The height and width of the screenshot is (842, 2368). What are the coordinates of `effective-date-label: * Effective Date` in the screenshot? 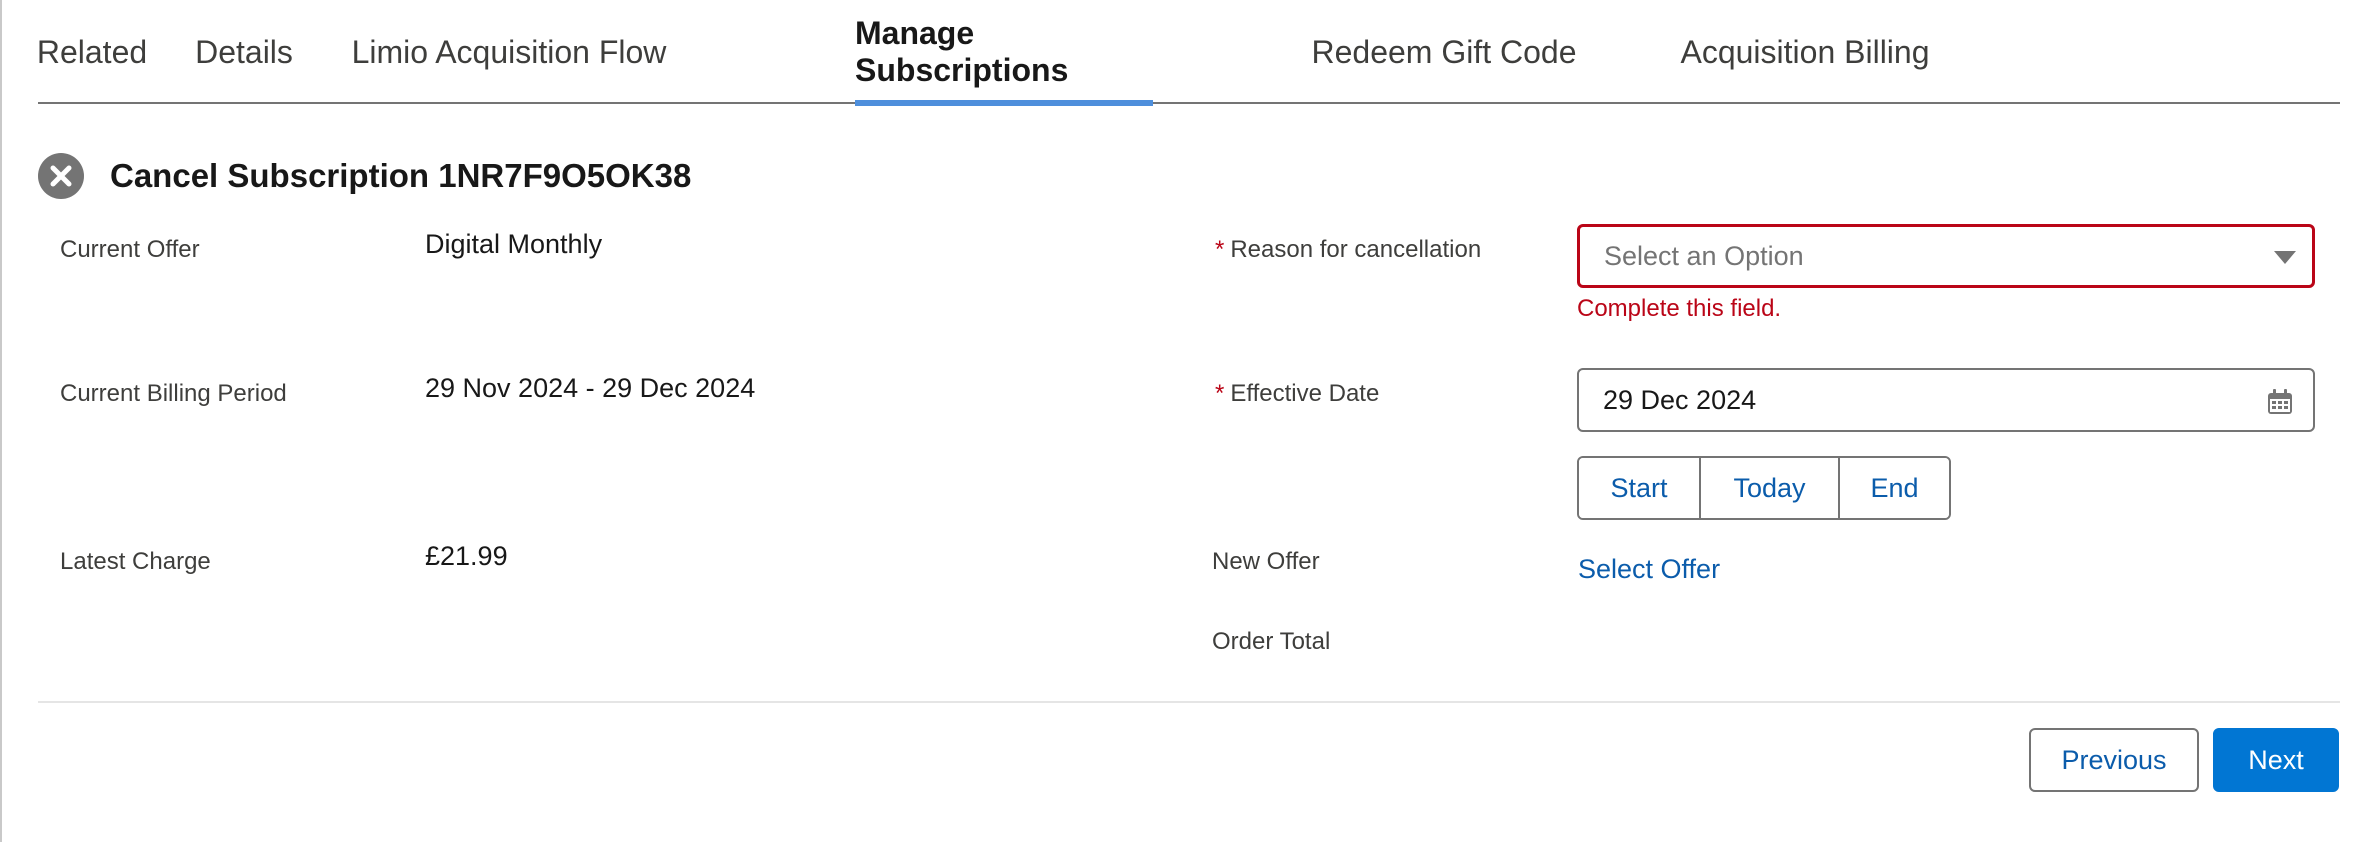 It's located at (1297, 394).